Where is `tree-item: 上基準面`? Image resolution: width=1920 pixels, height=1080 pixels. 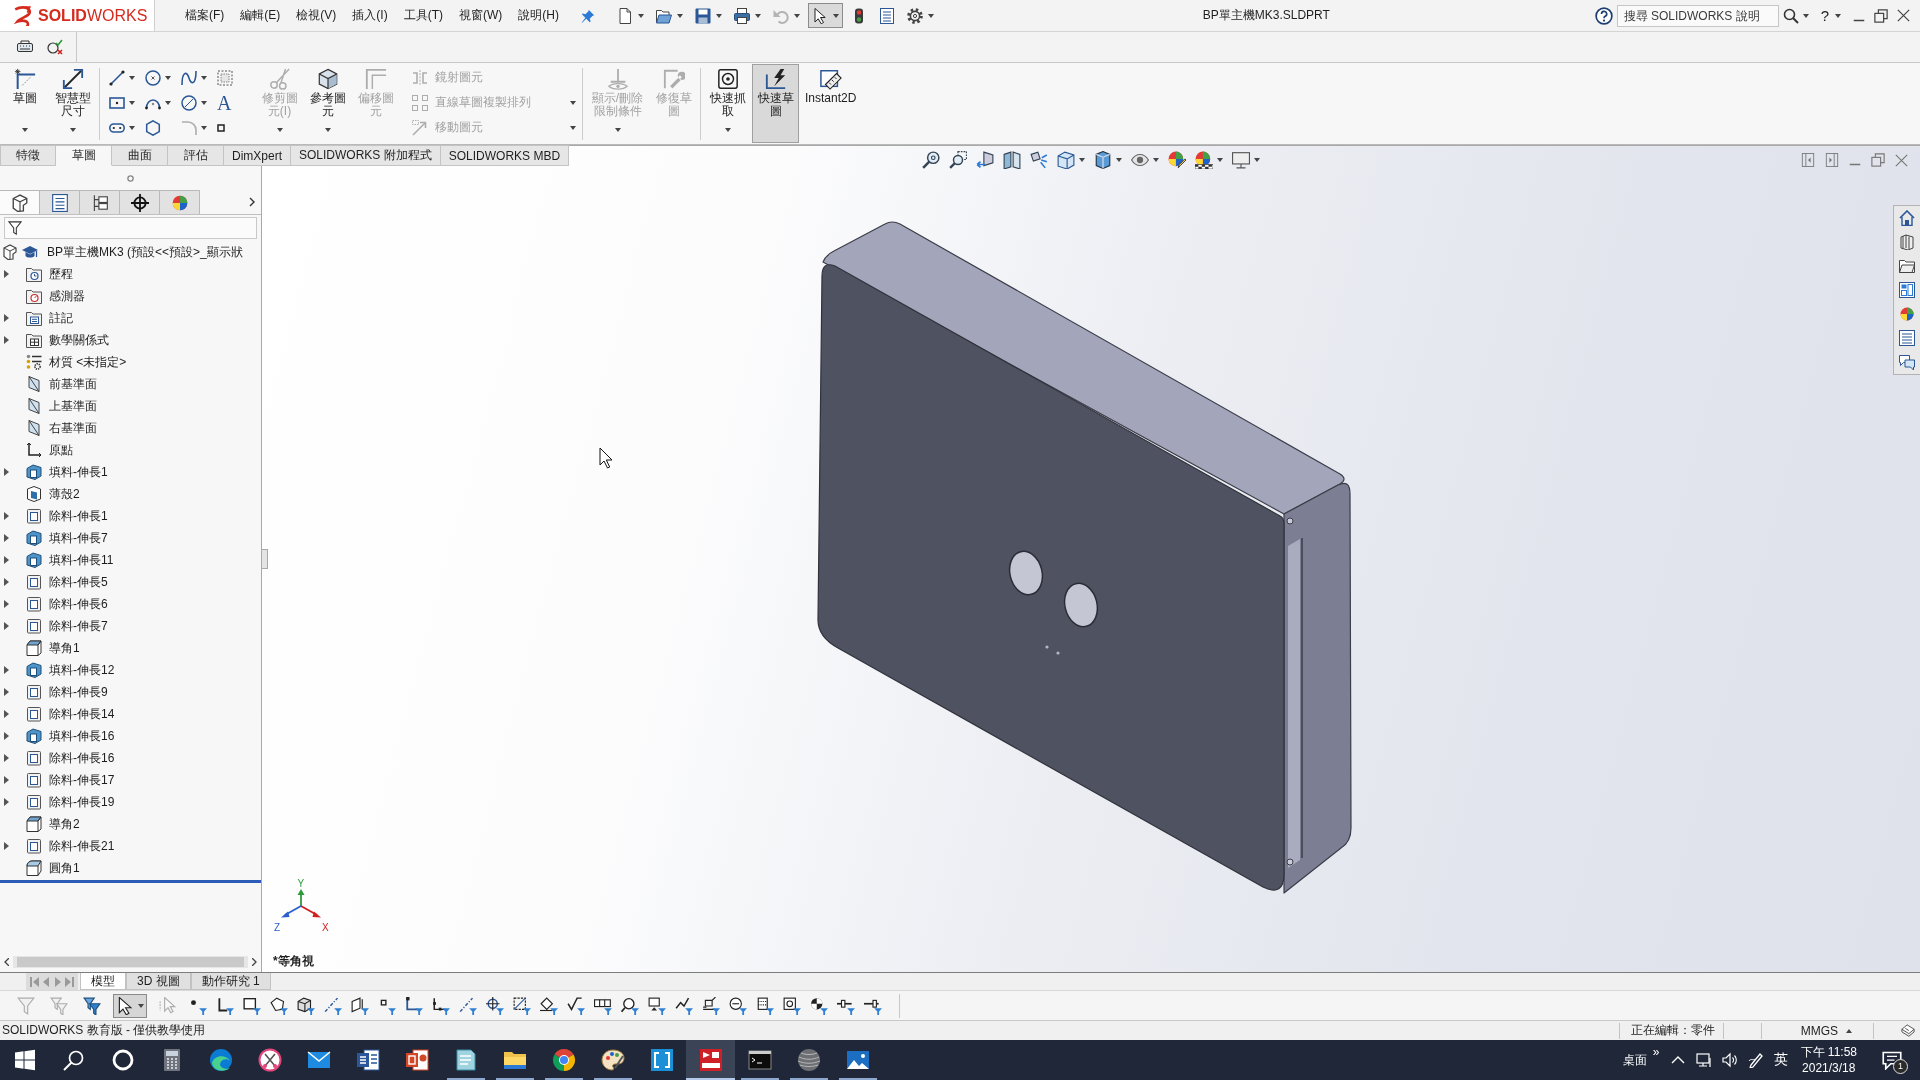
tree-item: 上基準面 is located at coordinates (48, 406).